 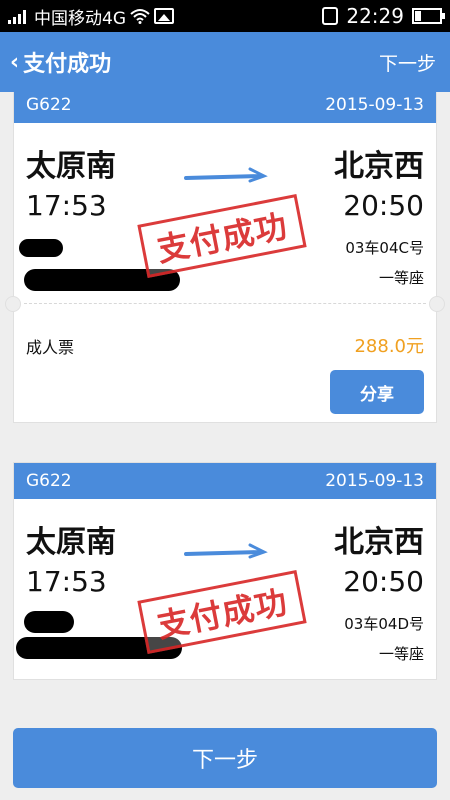 I want to click on battery-icon, so click(x=428, y=16).